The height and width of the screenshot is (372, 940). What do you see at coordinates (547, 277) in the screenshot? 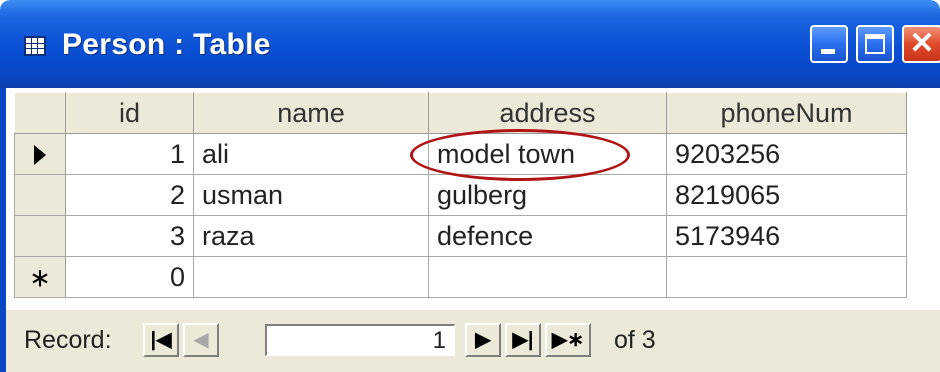
I see `cell-address` at bounding box center [547, 277].